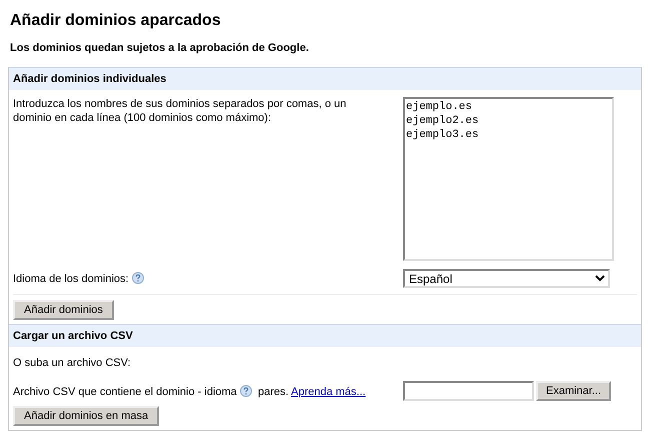 The height and width of the screenshot is (436, 650). What do you see at coordinates (71, 279) in the screenshot?
I see `language-label: Idioma de los dominios:` at bounding box center [71, 279].